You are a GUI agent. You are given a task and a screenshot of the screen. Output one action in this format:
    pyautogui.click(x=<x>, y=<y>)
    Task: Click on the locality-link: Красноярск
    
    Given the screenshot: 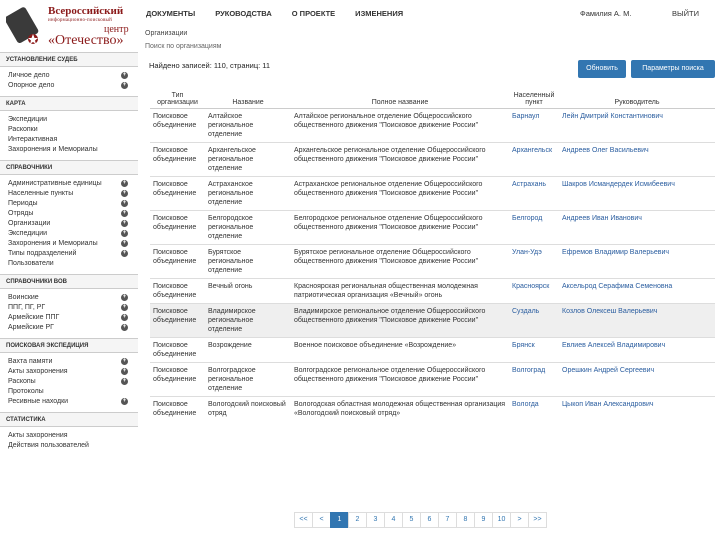 What is the action you would take?
    pyautogui.click(x=530, y=286)
    